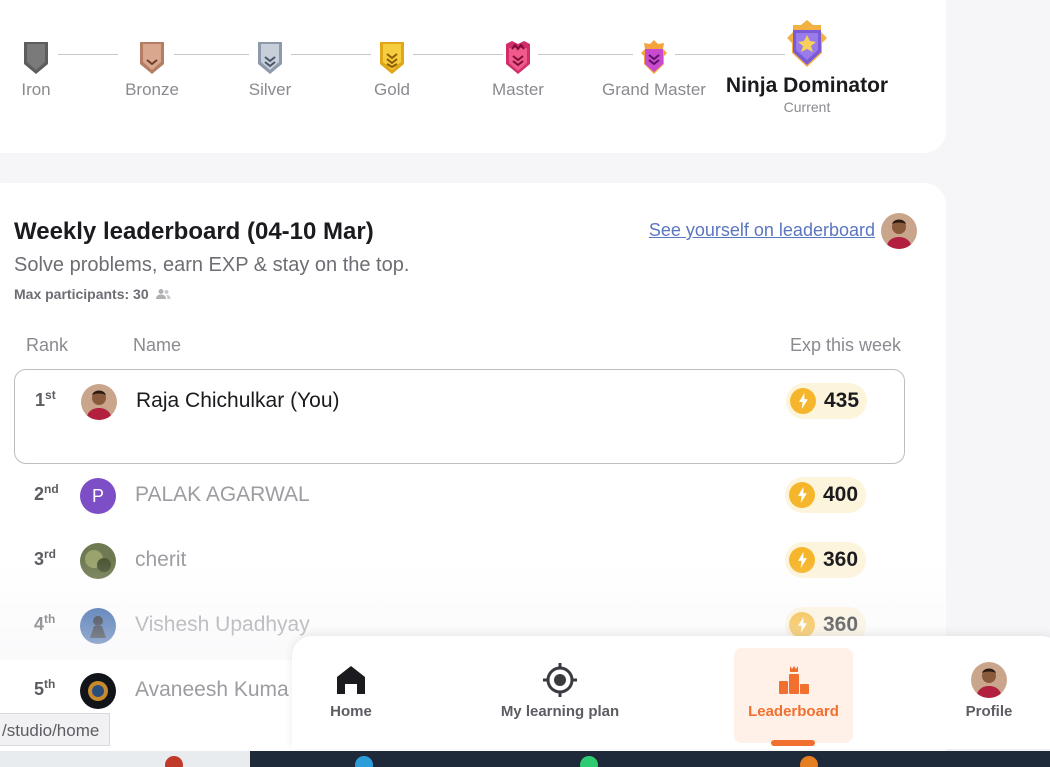 The height and width of the screenshot is (767, 1050). I want to click on avatar: P, so click(98, 496).